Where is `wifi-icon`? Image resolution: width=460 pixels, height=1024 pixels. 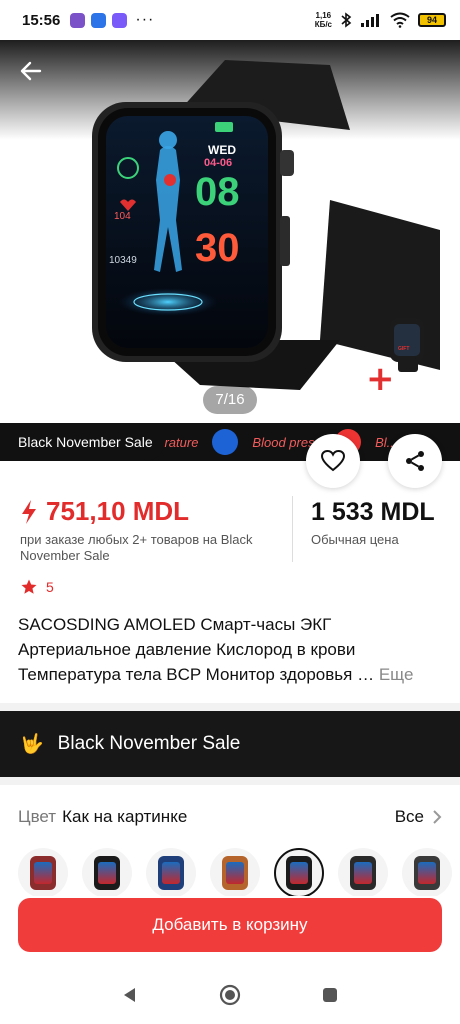
wifi-icon is located at coordinates (400, 20).